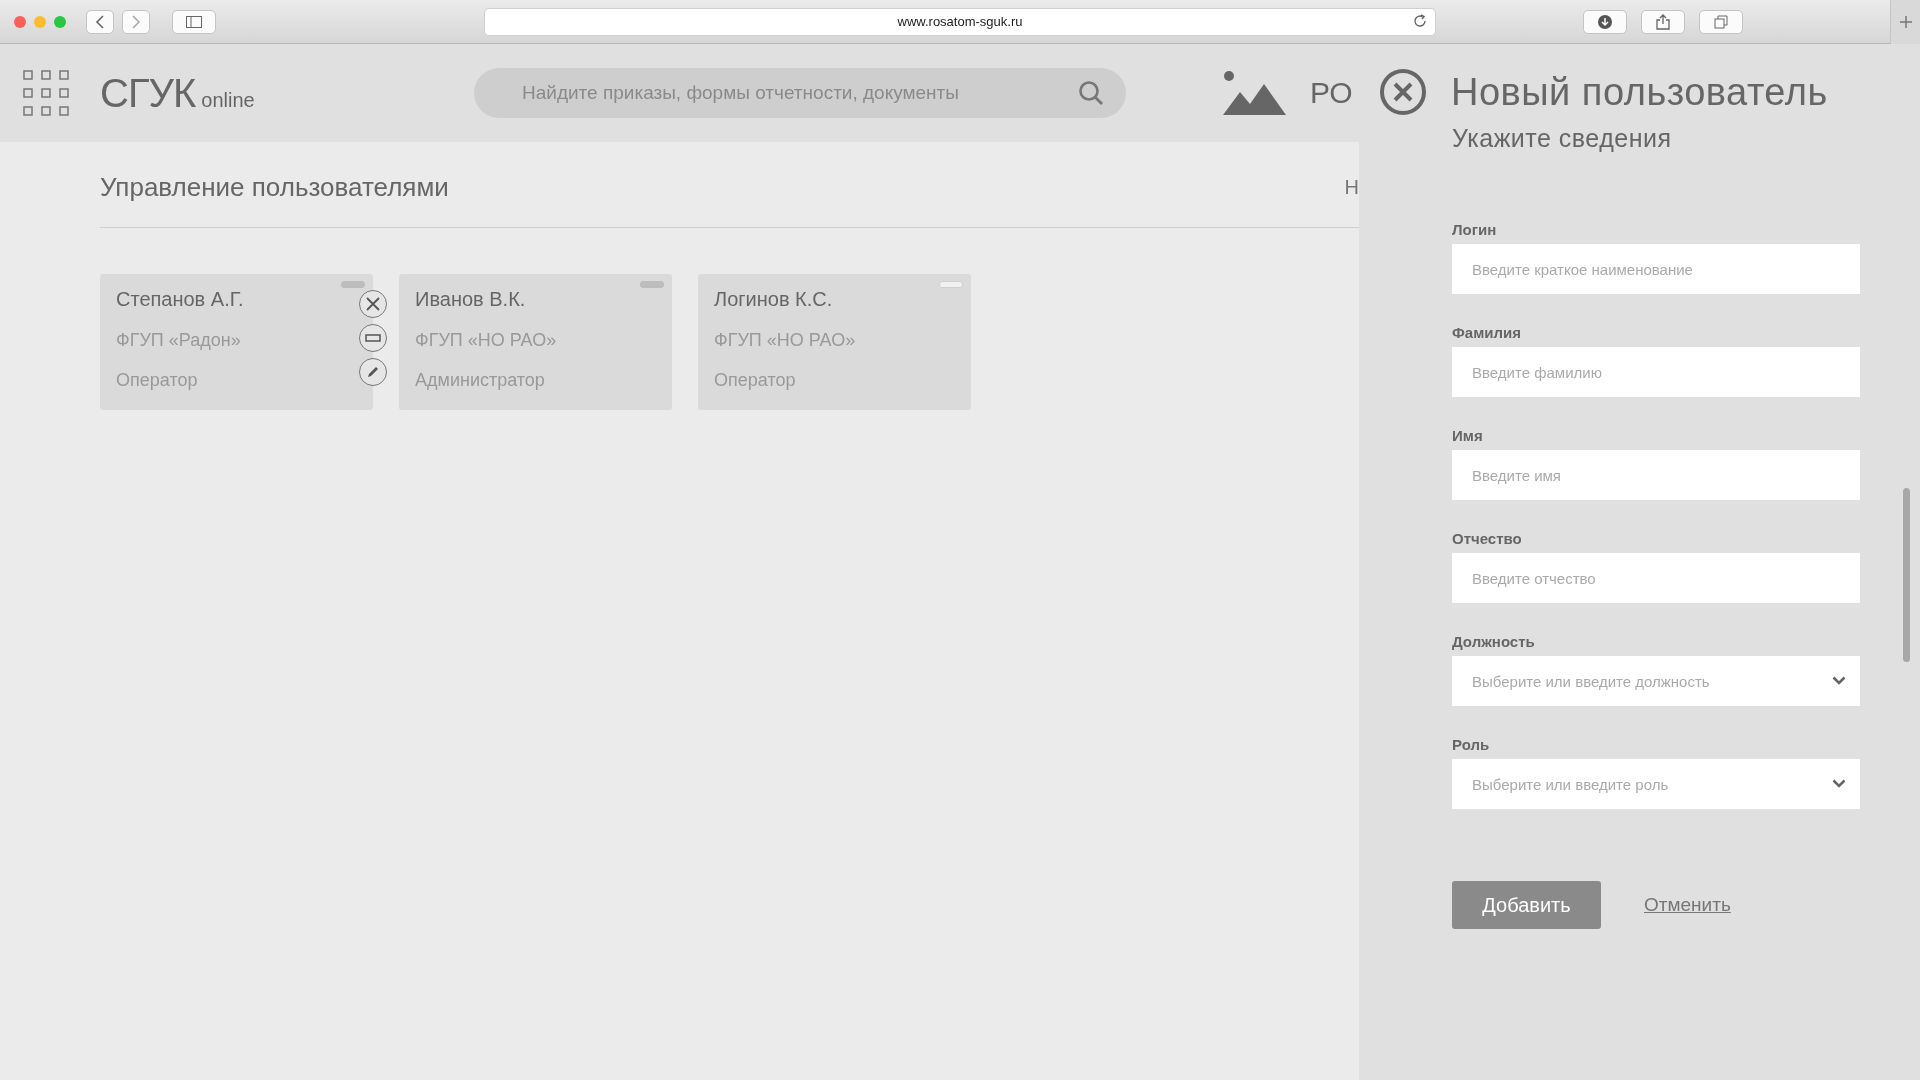 The height and width of the screenshot is (1080, 1920). Describe the element at coordinates (1487, 538) in the screenshot. I see `field-label: Отчество` at that location.